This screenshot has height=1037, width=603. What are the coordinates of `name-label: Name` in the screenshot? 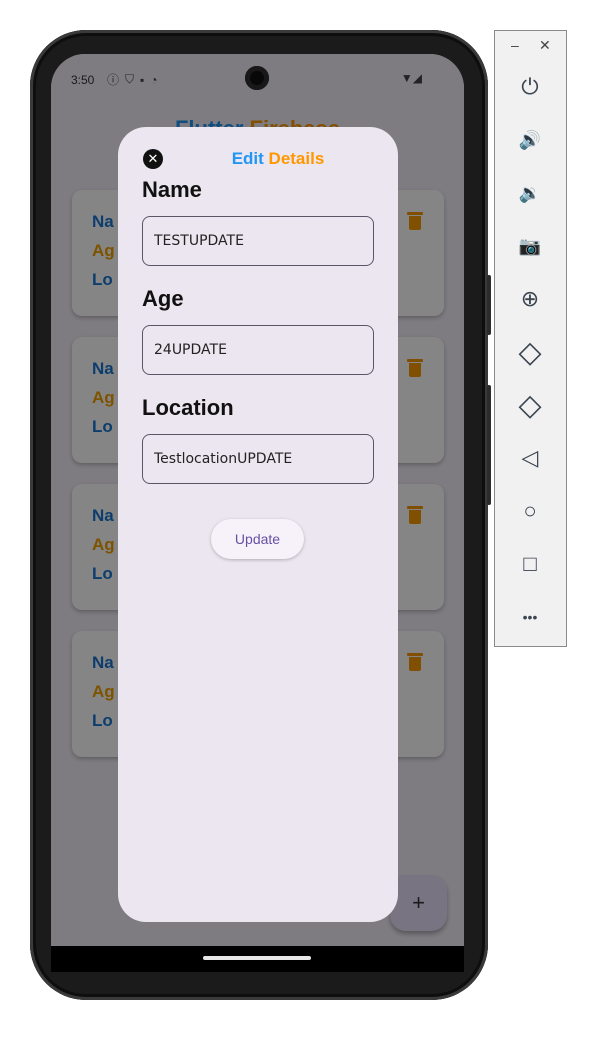 It's located at (172, 189).